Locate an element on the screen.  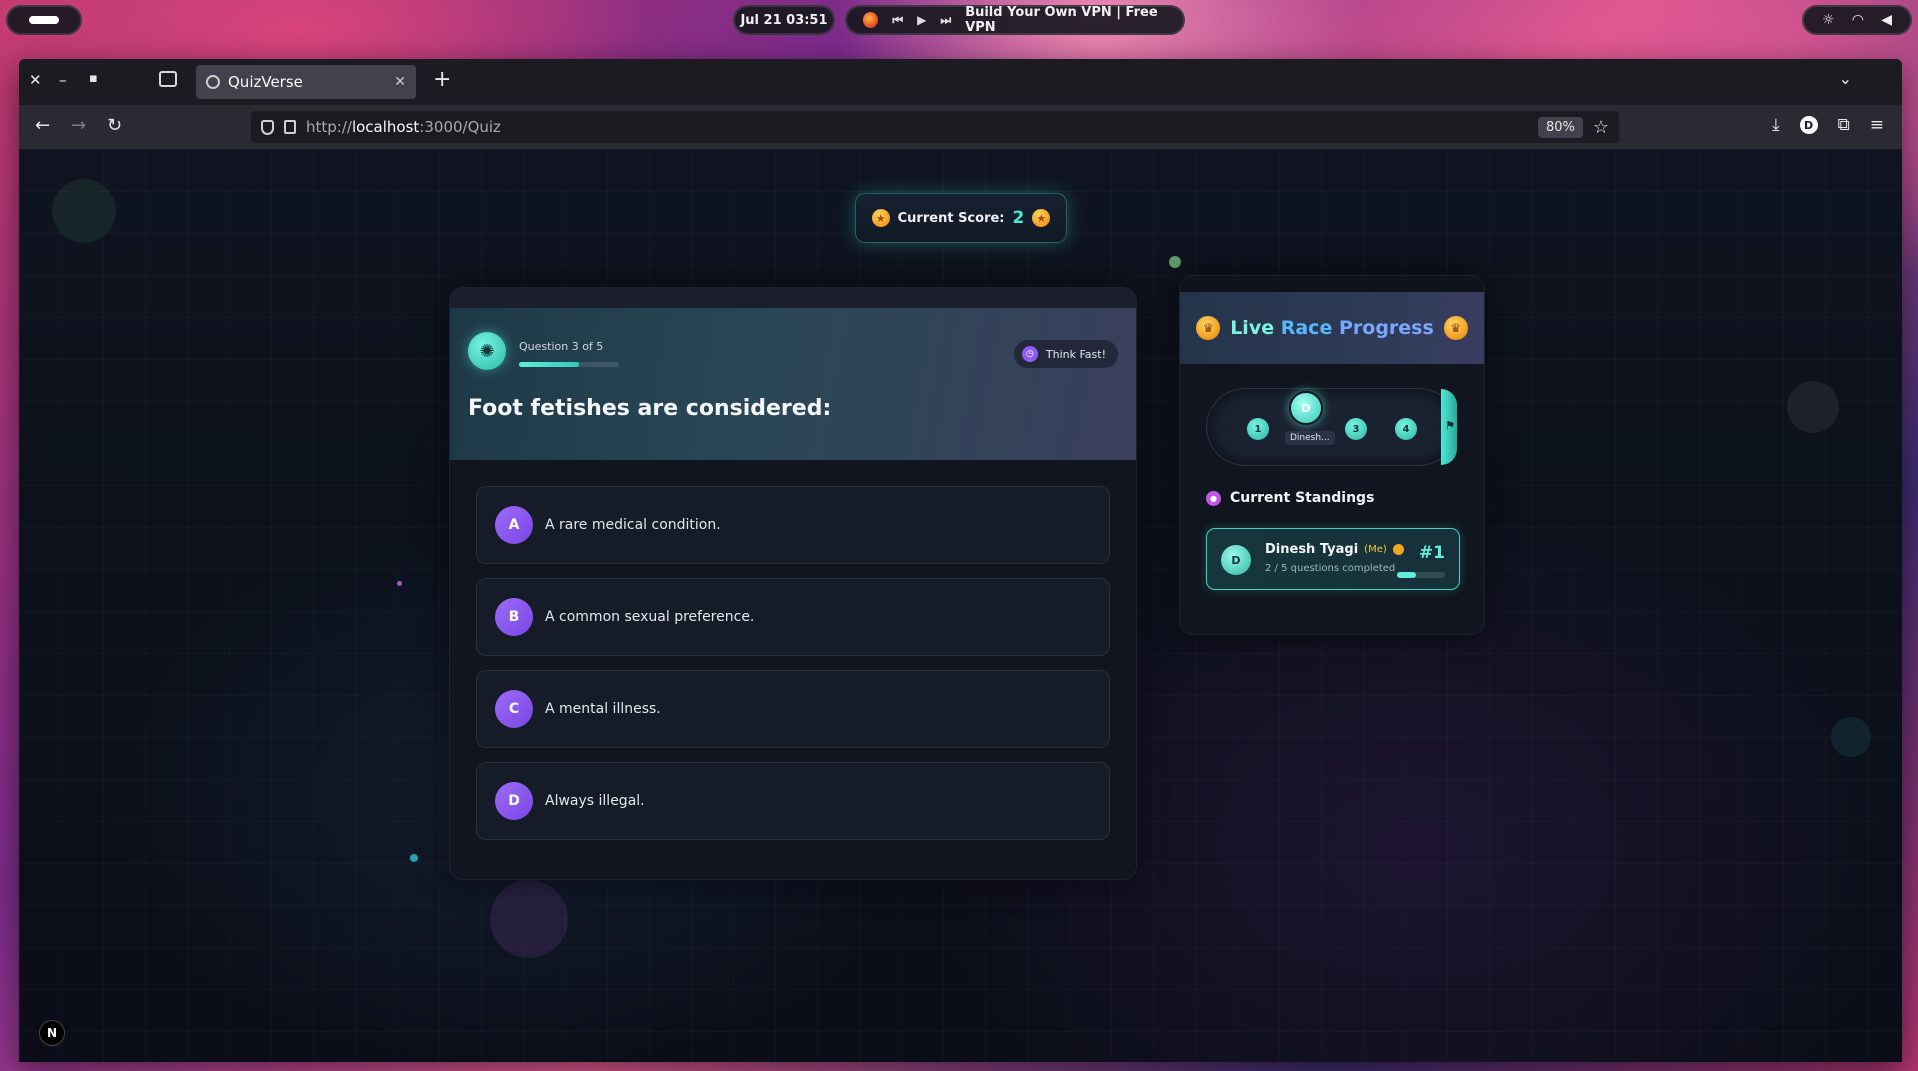
option-letter: A is located at coordinates (514, 525).